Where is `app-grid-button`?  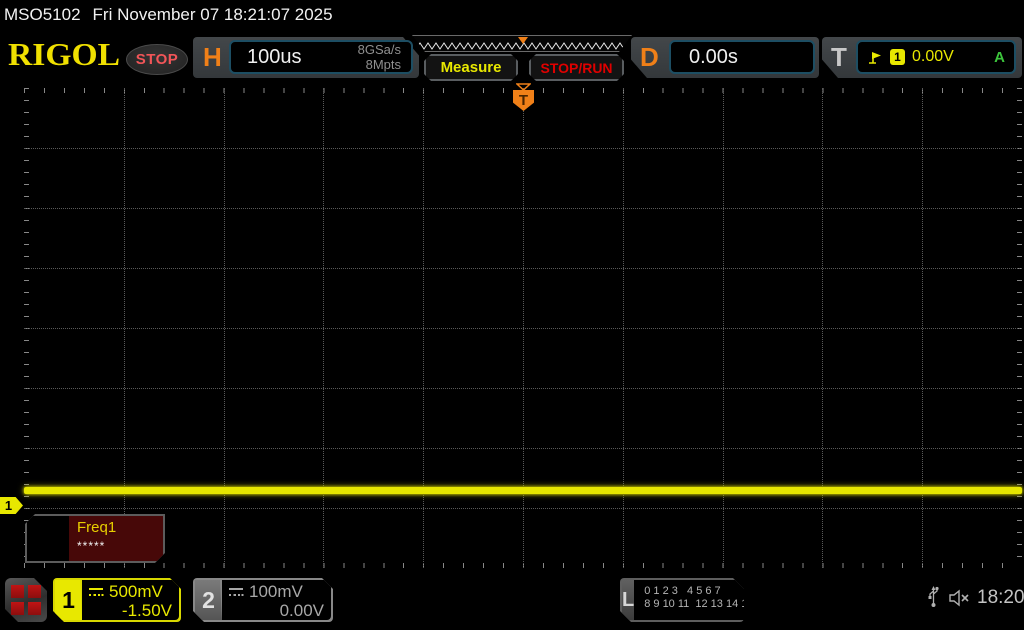 app-grid-button is located at coordinates (26, 600).